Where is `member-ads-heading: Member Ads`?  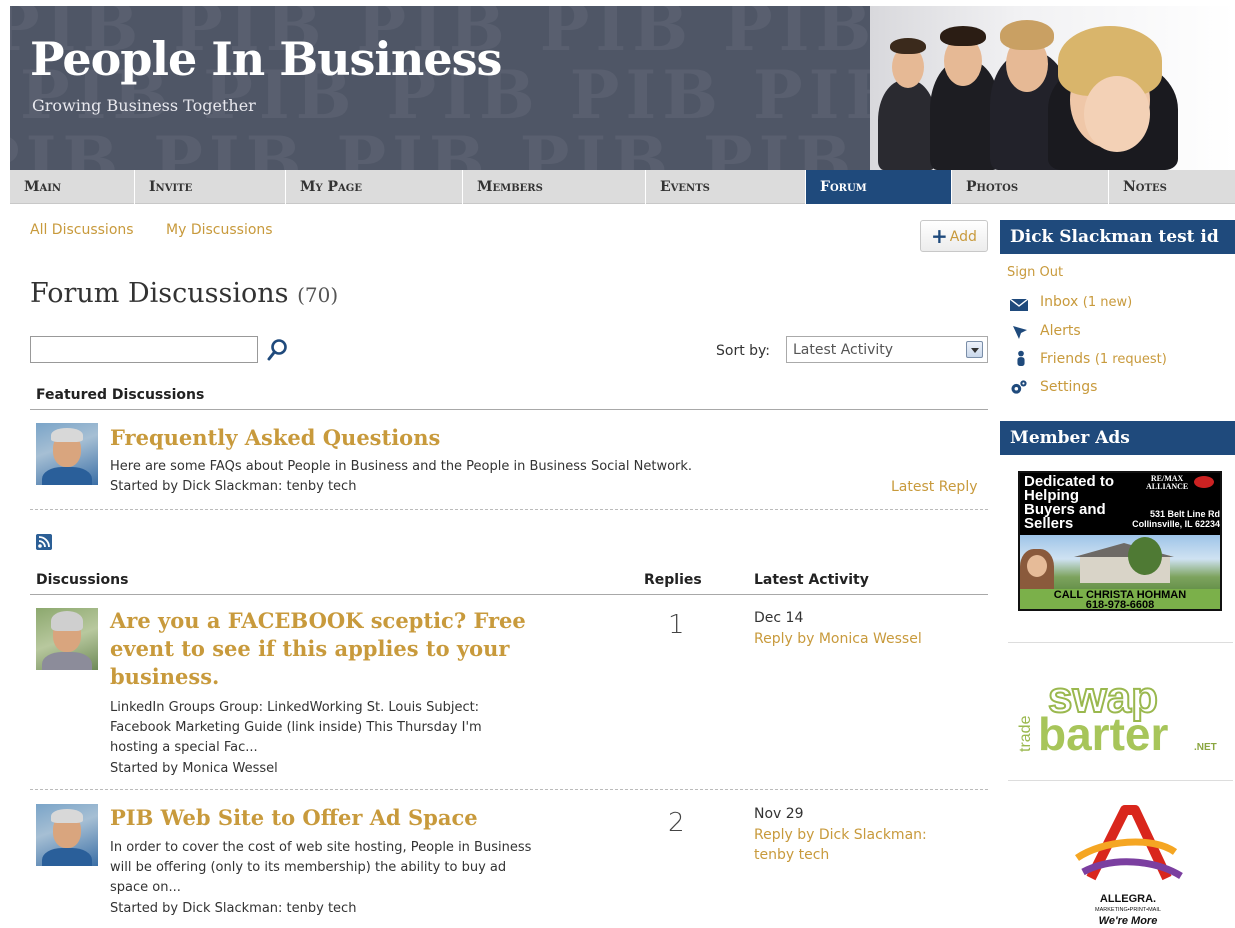
member-ads-heading: Member Ads is located at coordinates (1117, 438).